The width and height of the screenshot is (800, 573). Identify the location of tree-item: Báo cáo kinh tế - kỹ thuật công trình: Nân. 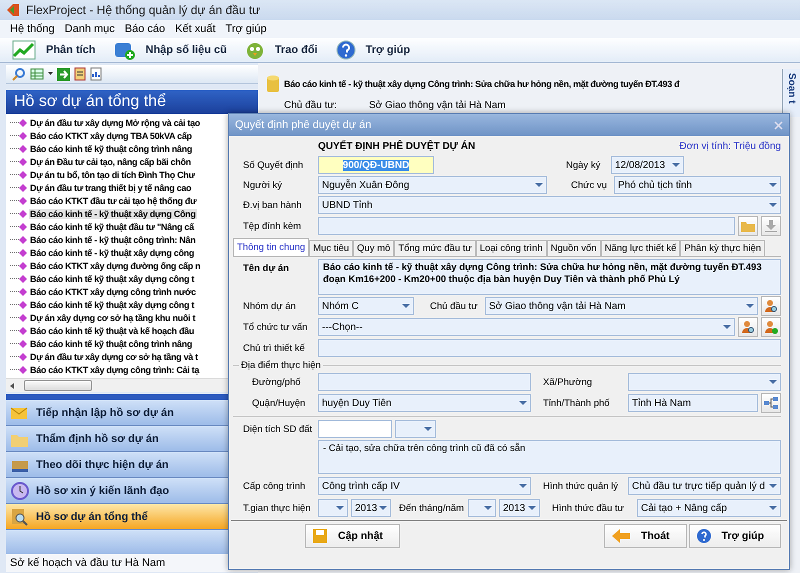
(112, 239).